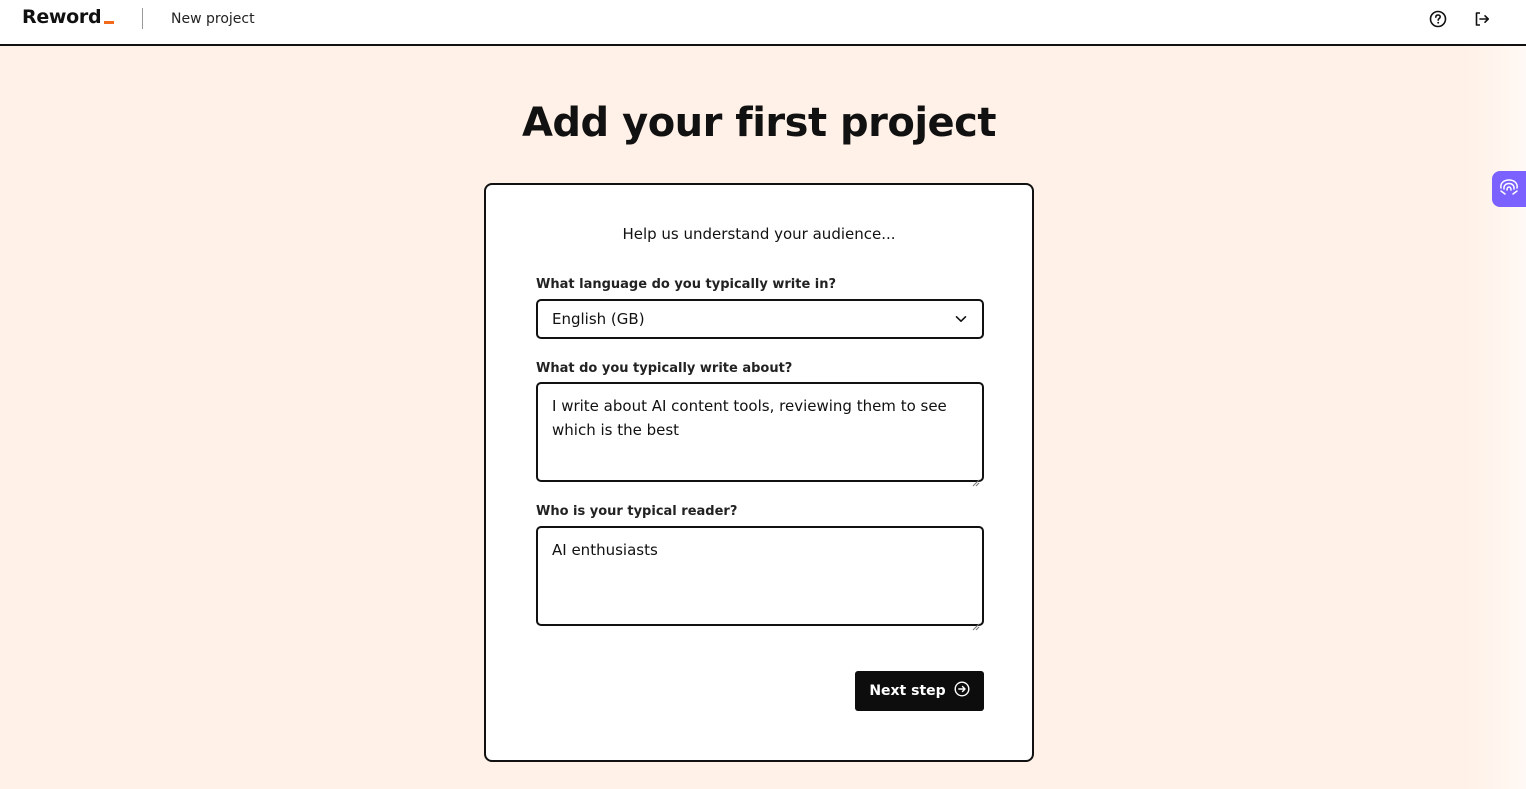 The image size is (1526, 789). I want to click on language-label: What language do you typically write in?, so click(686, 284).